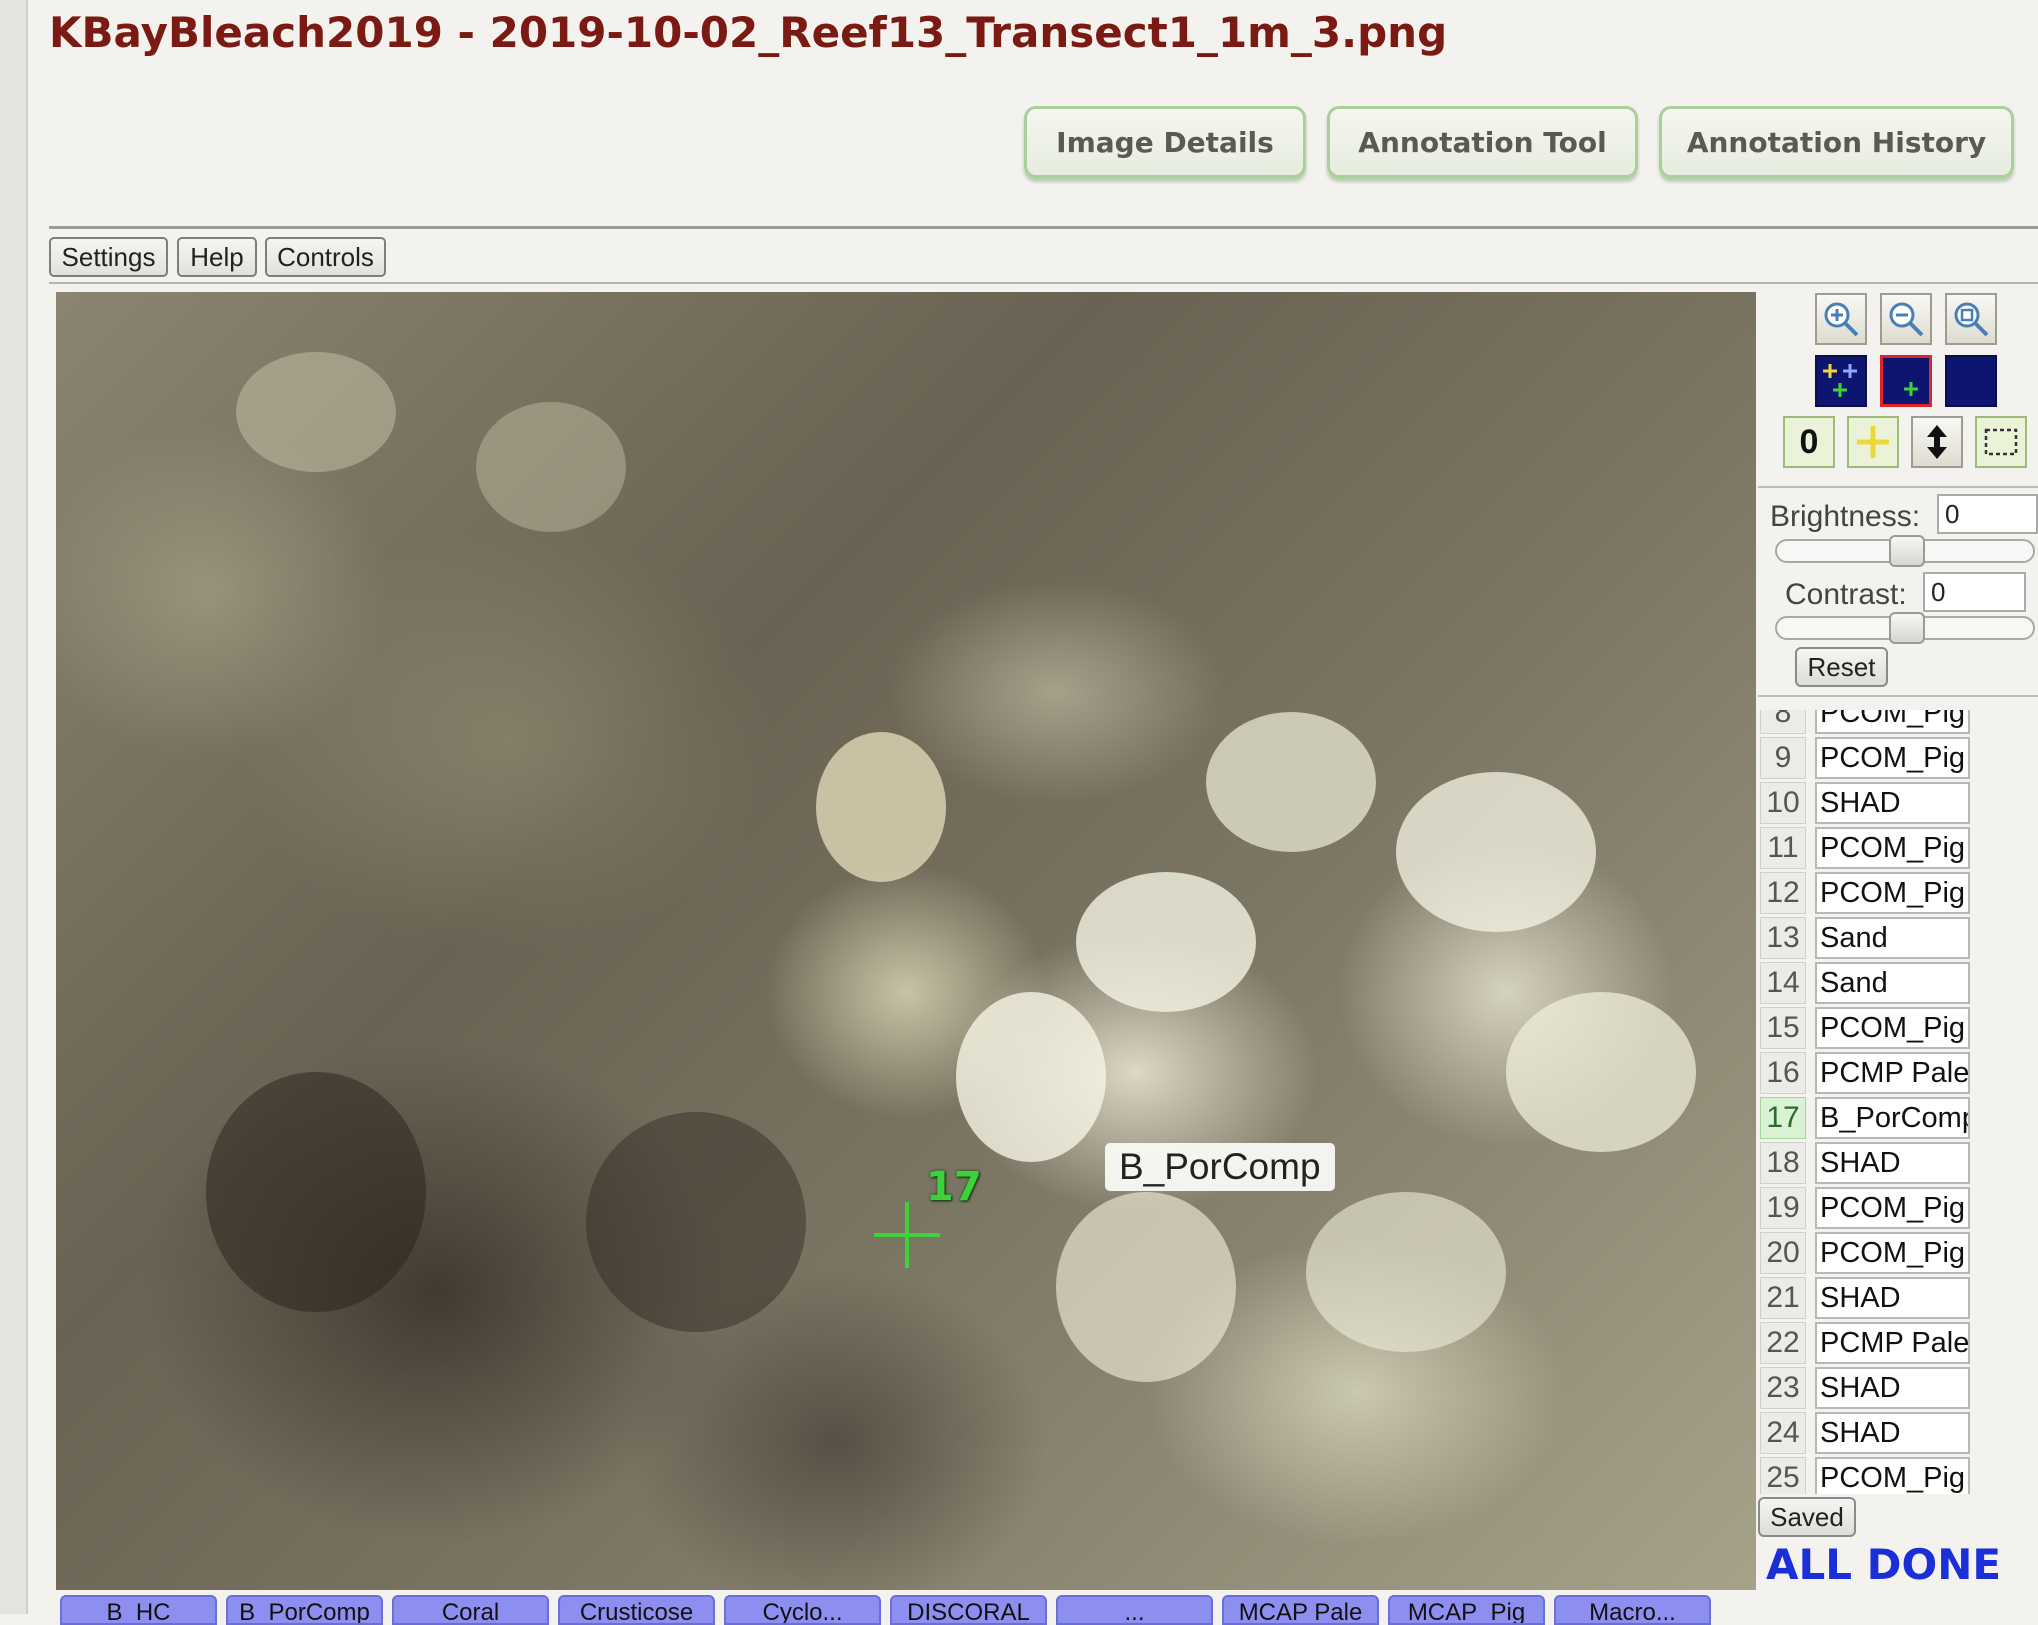  Describe the element at coordinates (1783, 1388) in the screenshot. I see `point-number: 23` at that location.